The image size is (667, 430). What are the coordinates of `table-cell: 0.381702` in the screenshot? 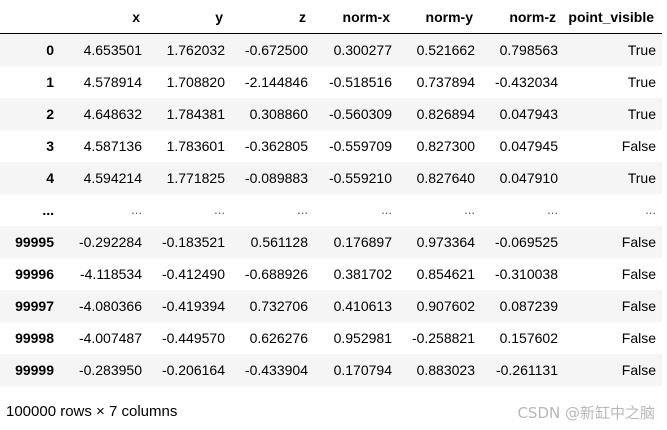 It's located at (362, 273).